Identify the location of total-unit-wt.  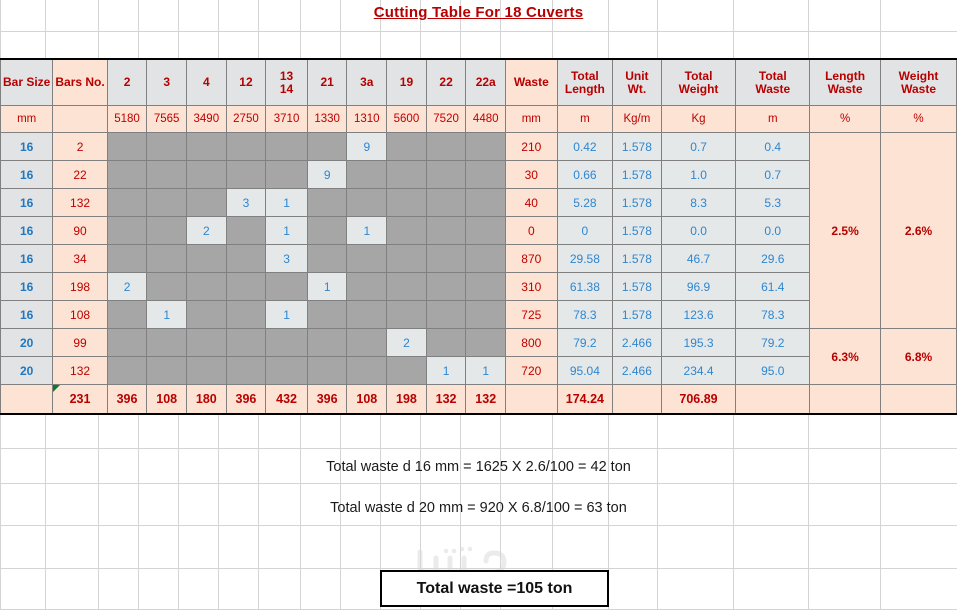
(637, 399).